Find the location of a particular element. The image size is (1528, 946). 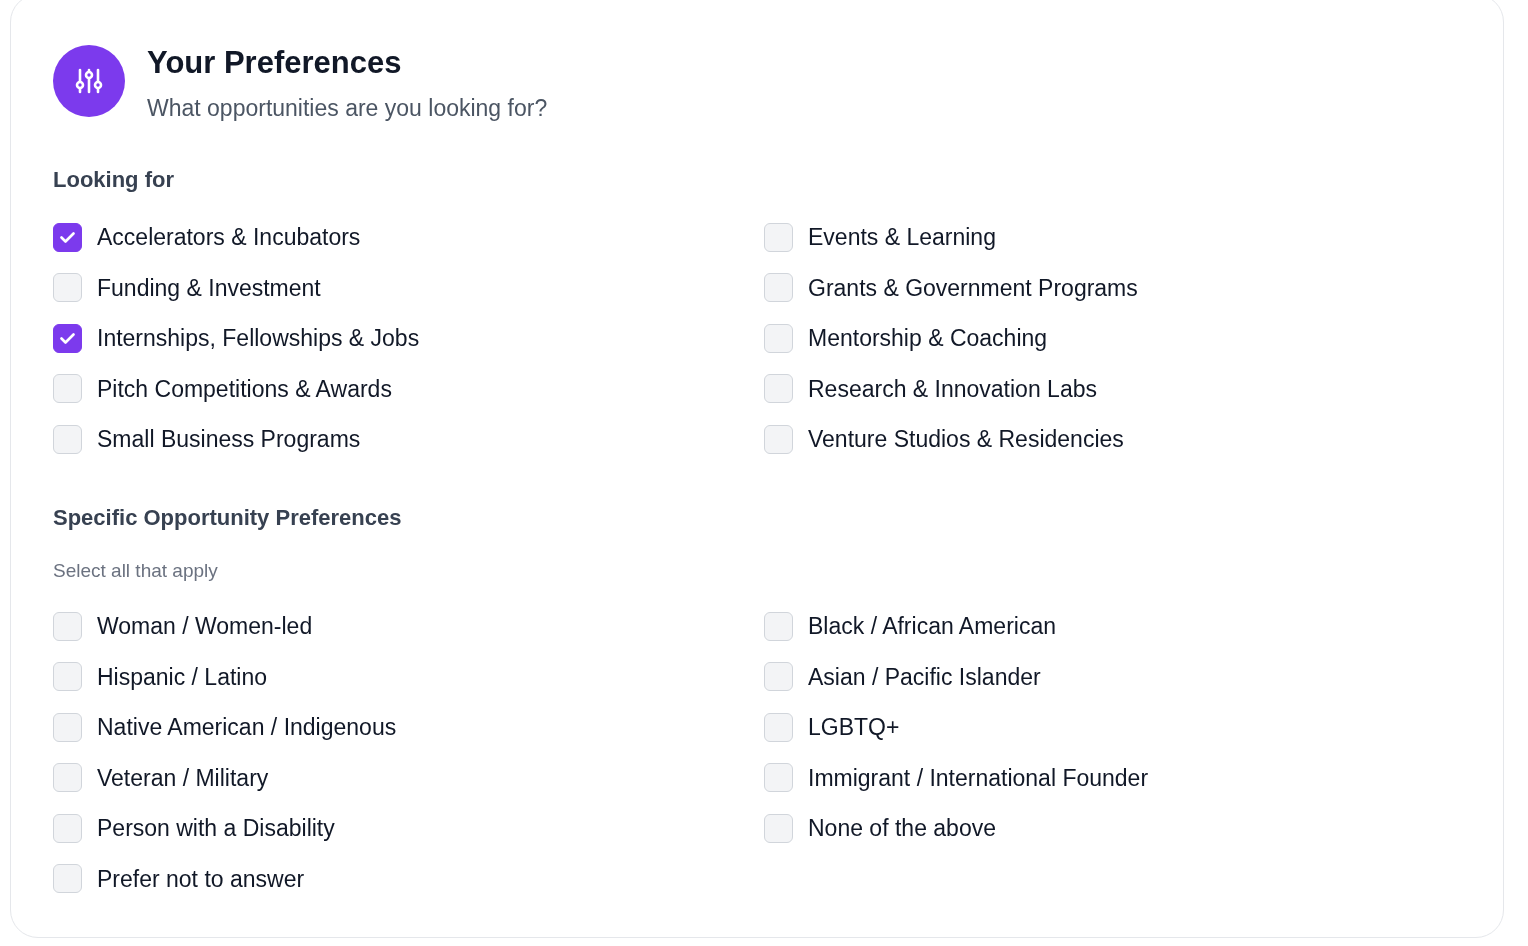

option-label: Hispanic / Latino is located at coordinates (182, 677).